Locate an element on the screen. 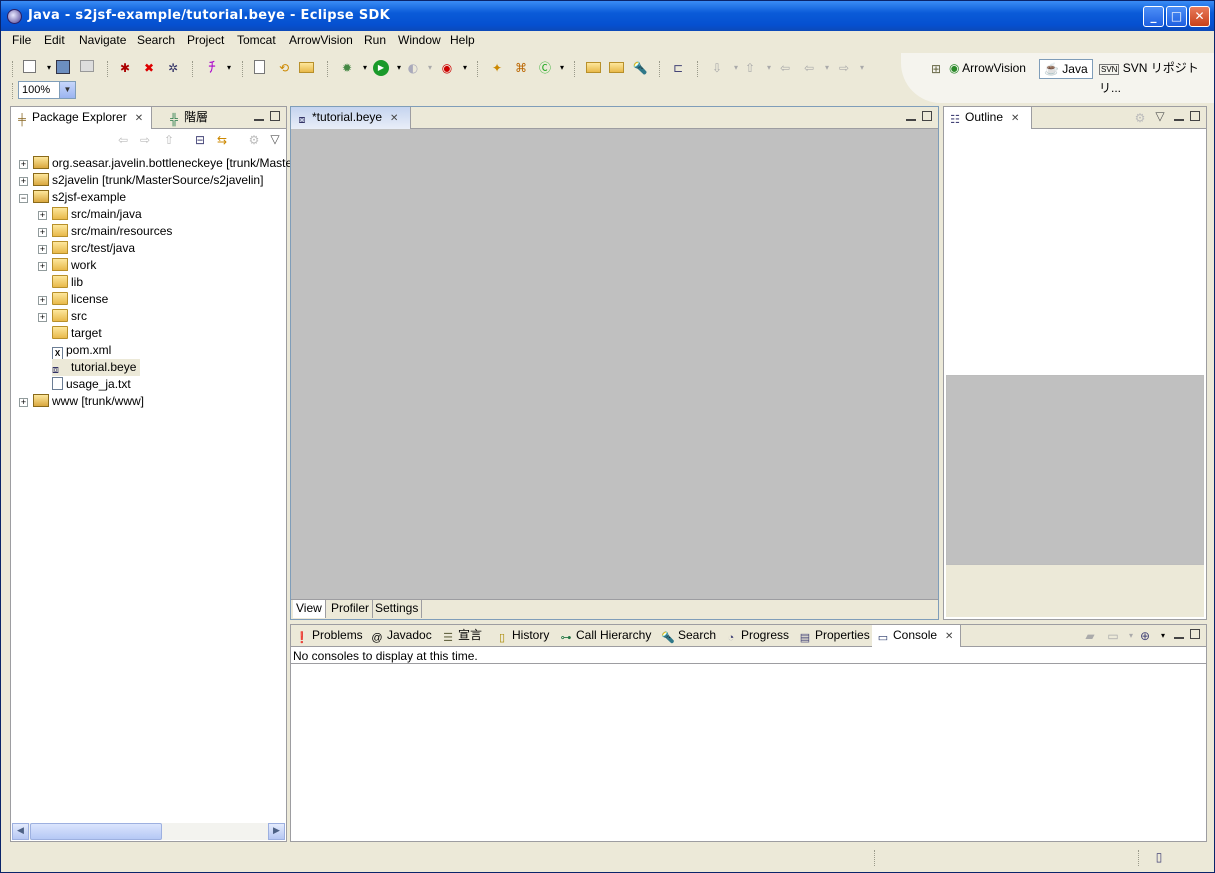  open-perspective-icon: ⊞ is located at coordinates (936, 69).